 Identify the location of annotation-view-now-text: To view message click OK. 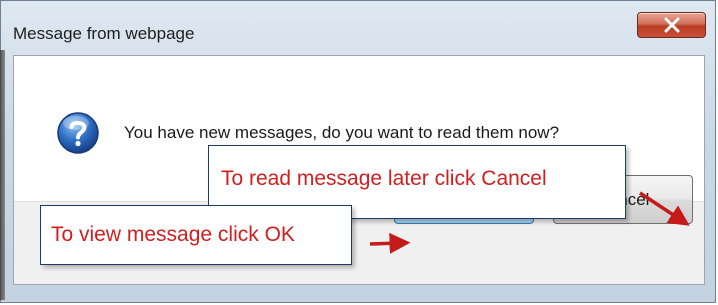
(173, 234).